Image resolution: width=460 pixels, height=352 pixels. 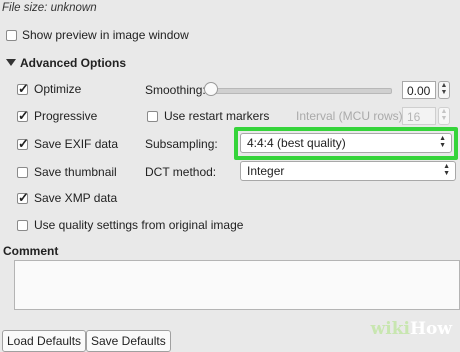 I want to click on dct-method-label: DCT method:, so click(x=181, y=172).